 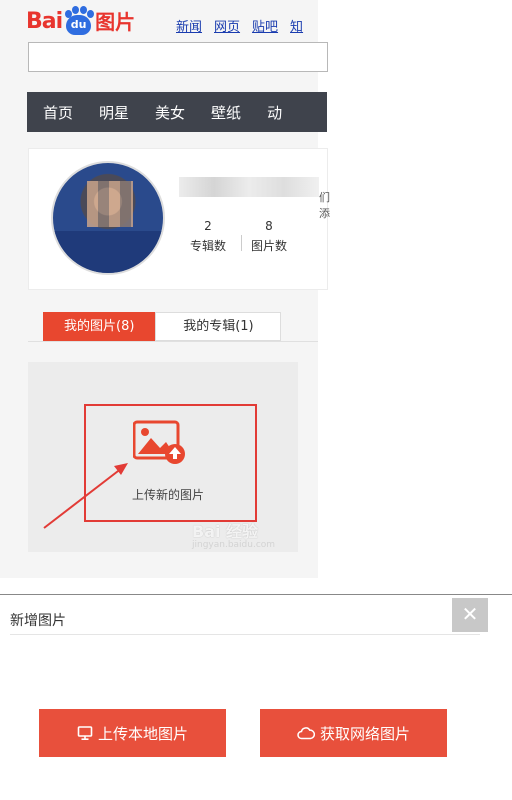 I want to click on watermark-brand: Bai 经验, so click(x=225, y=531).